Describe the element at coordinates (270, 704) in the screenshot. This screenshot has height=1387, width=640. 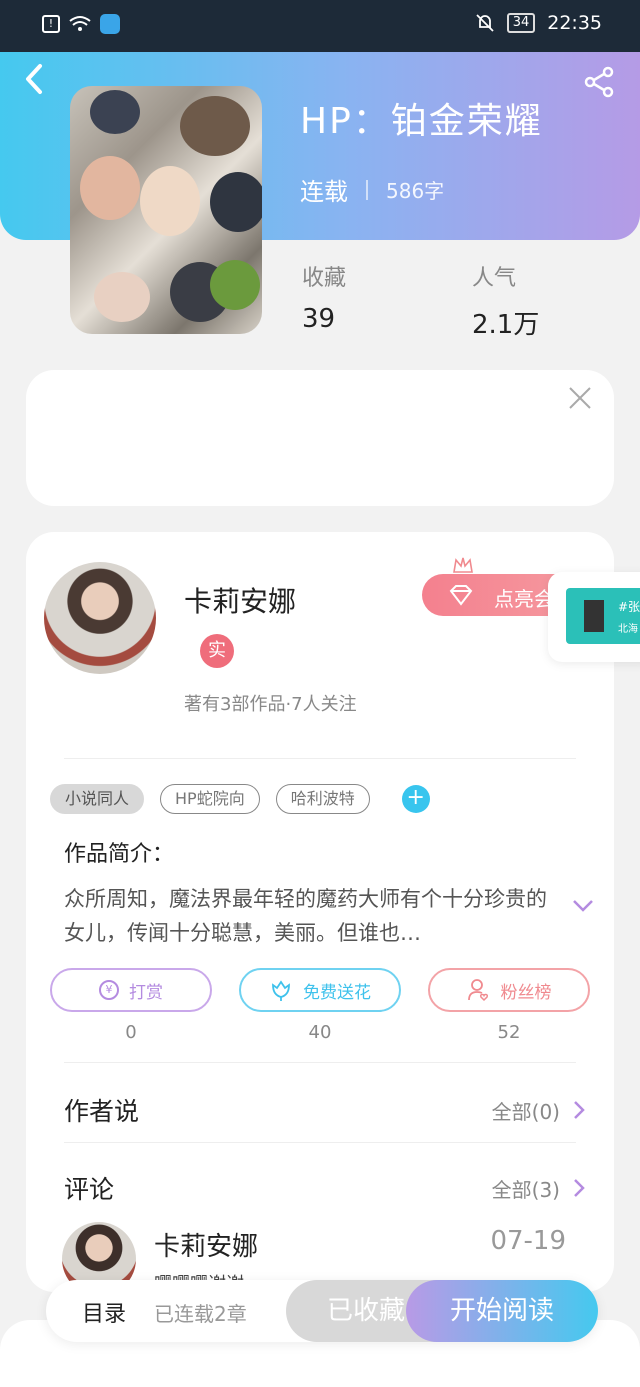
I see `author-meta: 著有3部作品·7人关注` at that location.